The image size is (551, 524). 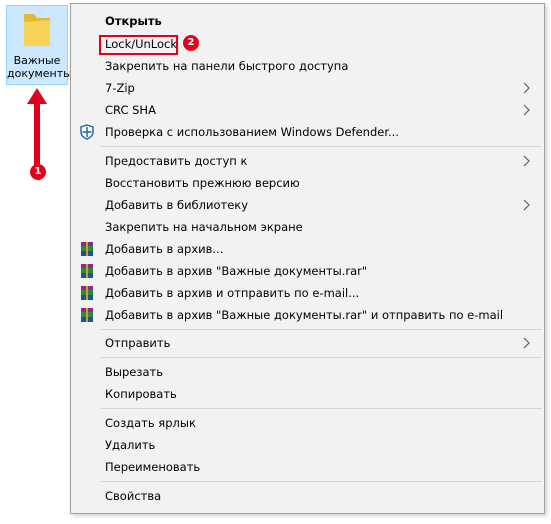 What do you see at coordinates (307, 271) in the screenshot?
I see `menu-item-add-archive-named: Добавить в архив "Важные документы.rar"` at bounding box center [307, 271].